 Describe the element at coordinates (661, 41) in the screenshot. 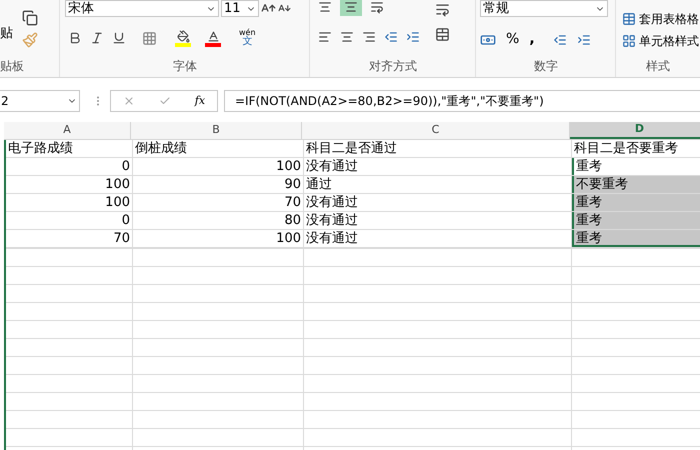

I see `style-command: 单元格样式` at that location.